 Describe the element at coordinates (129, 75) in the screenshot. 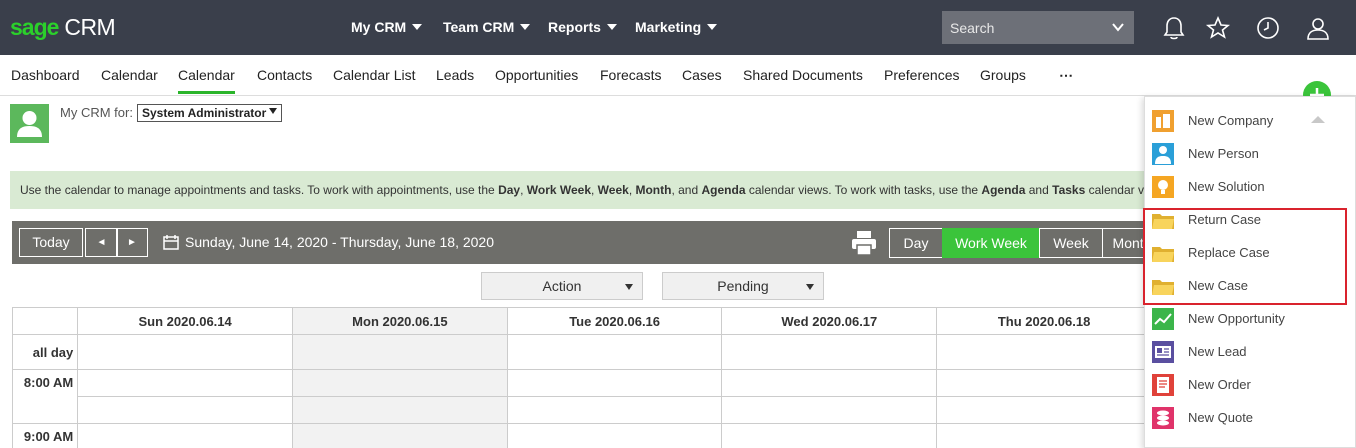

I see `tab-calendar: Calendar` at that location.